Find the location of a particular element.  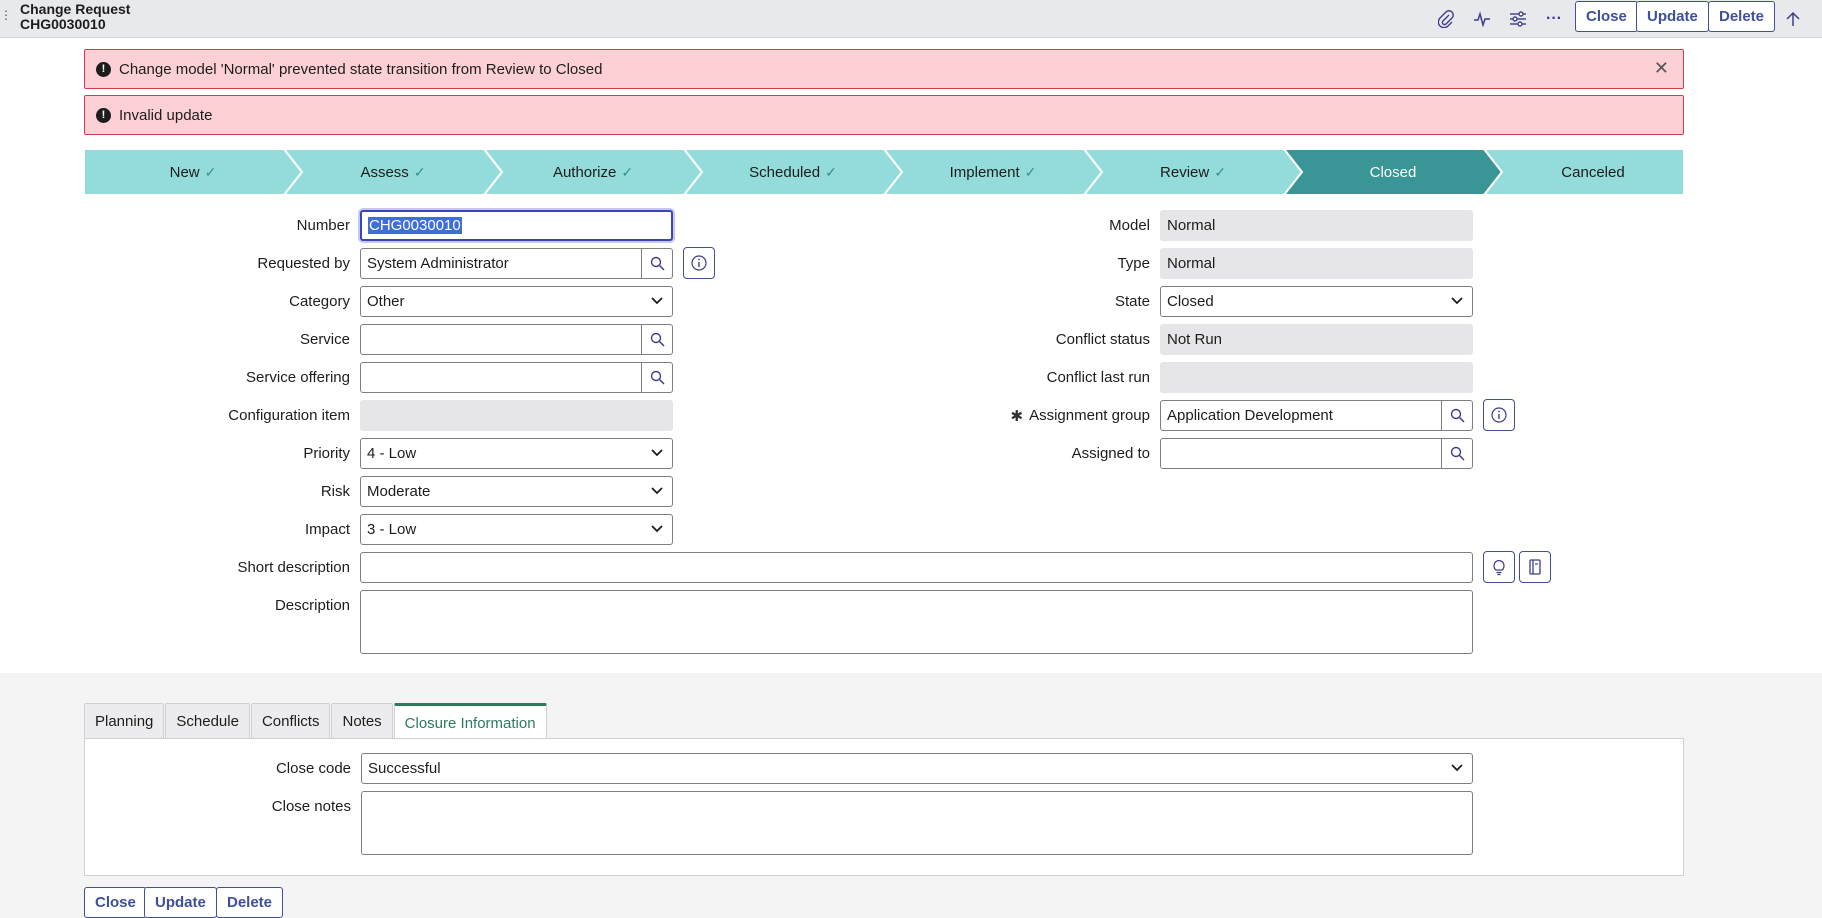

state-value: Closed is located at coordinates (1190, 301).